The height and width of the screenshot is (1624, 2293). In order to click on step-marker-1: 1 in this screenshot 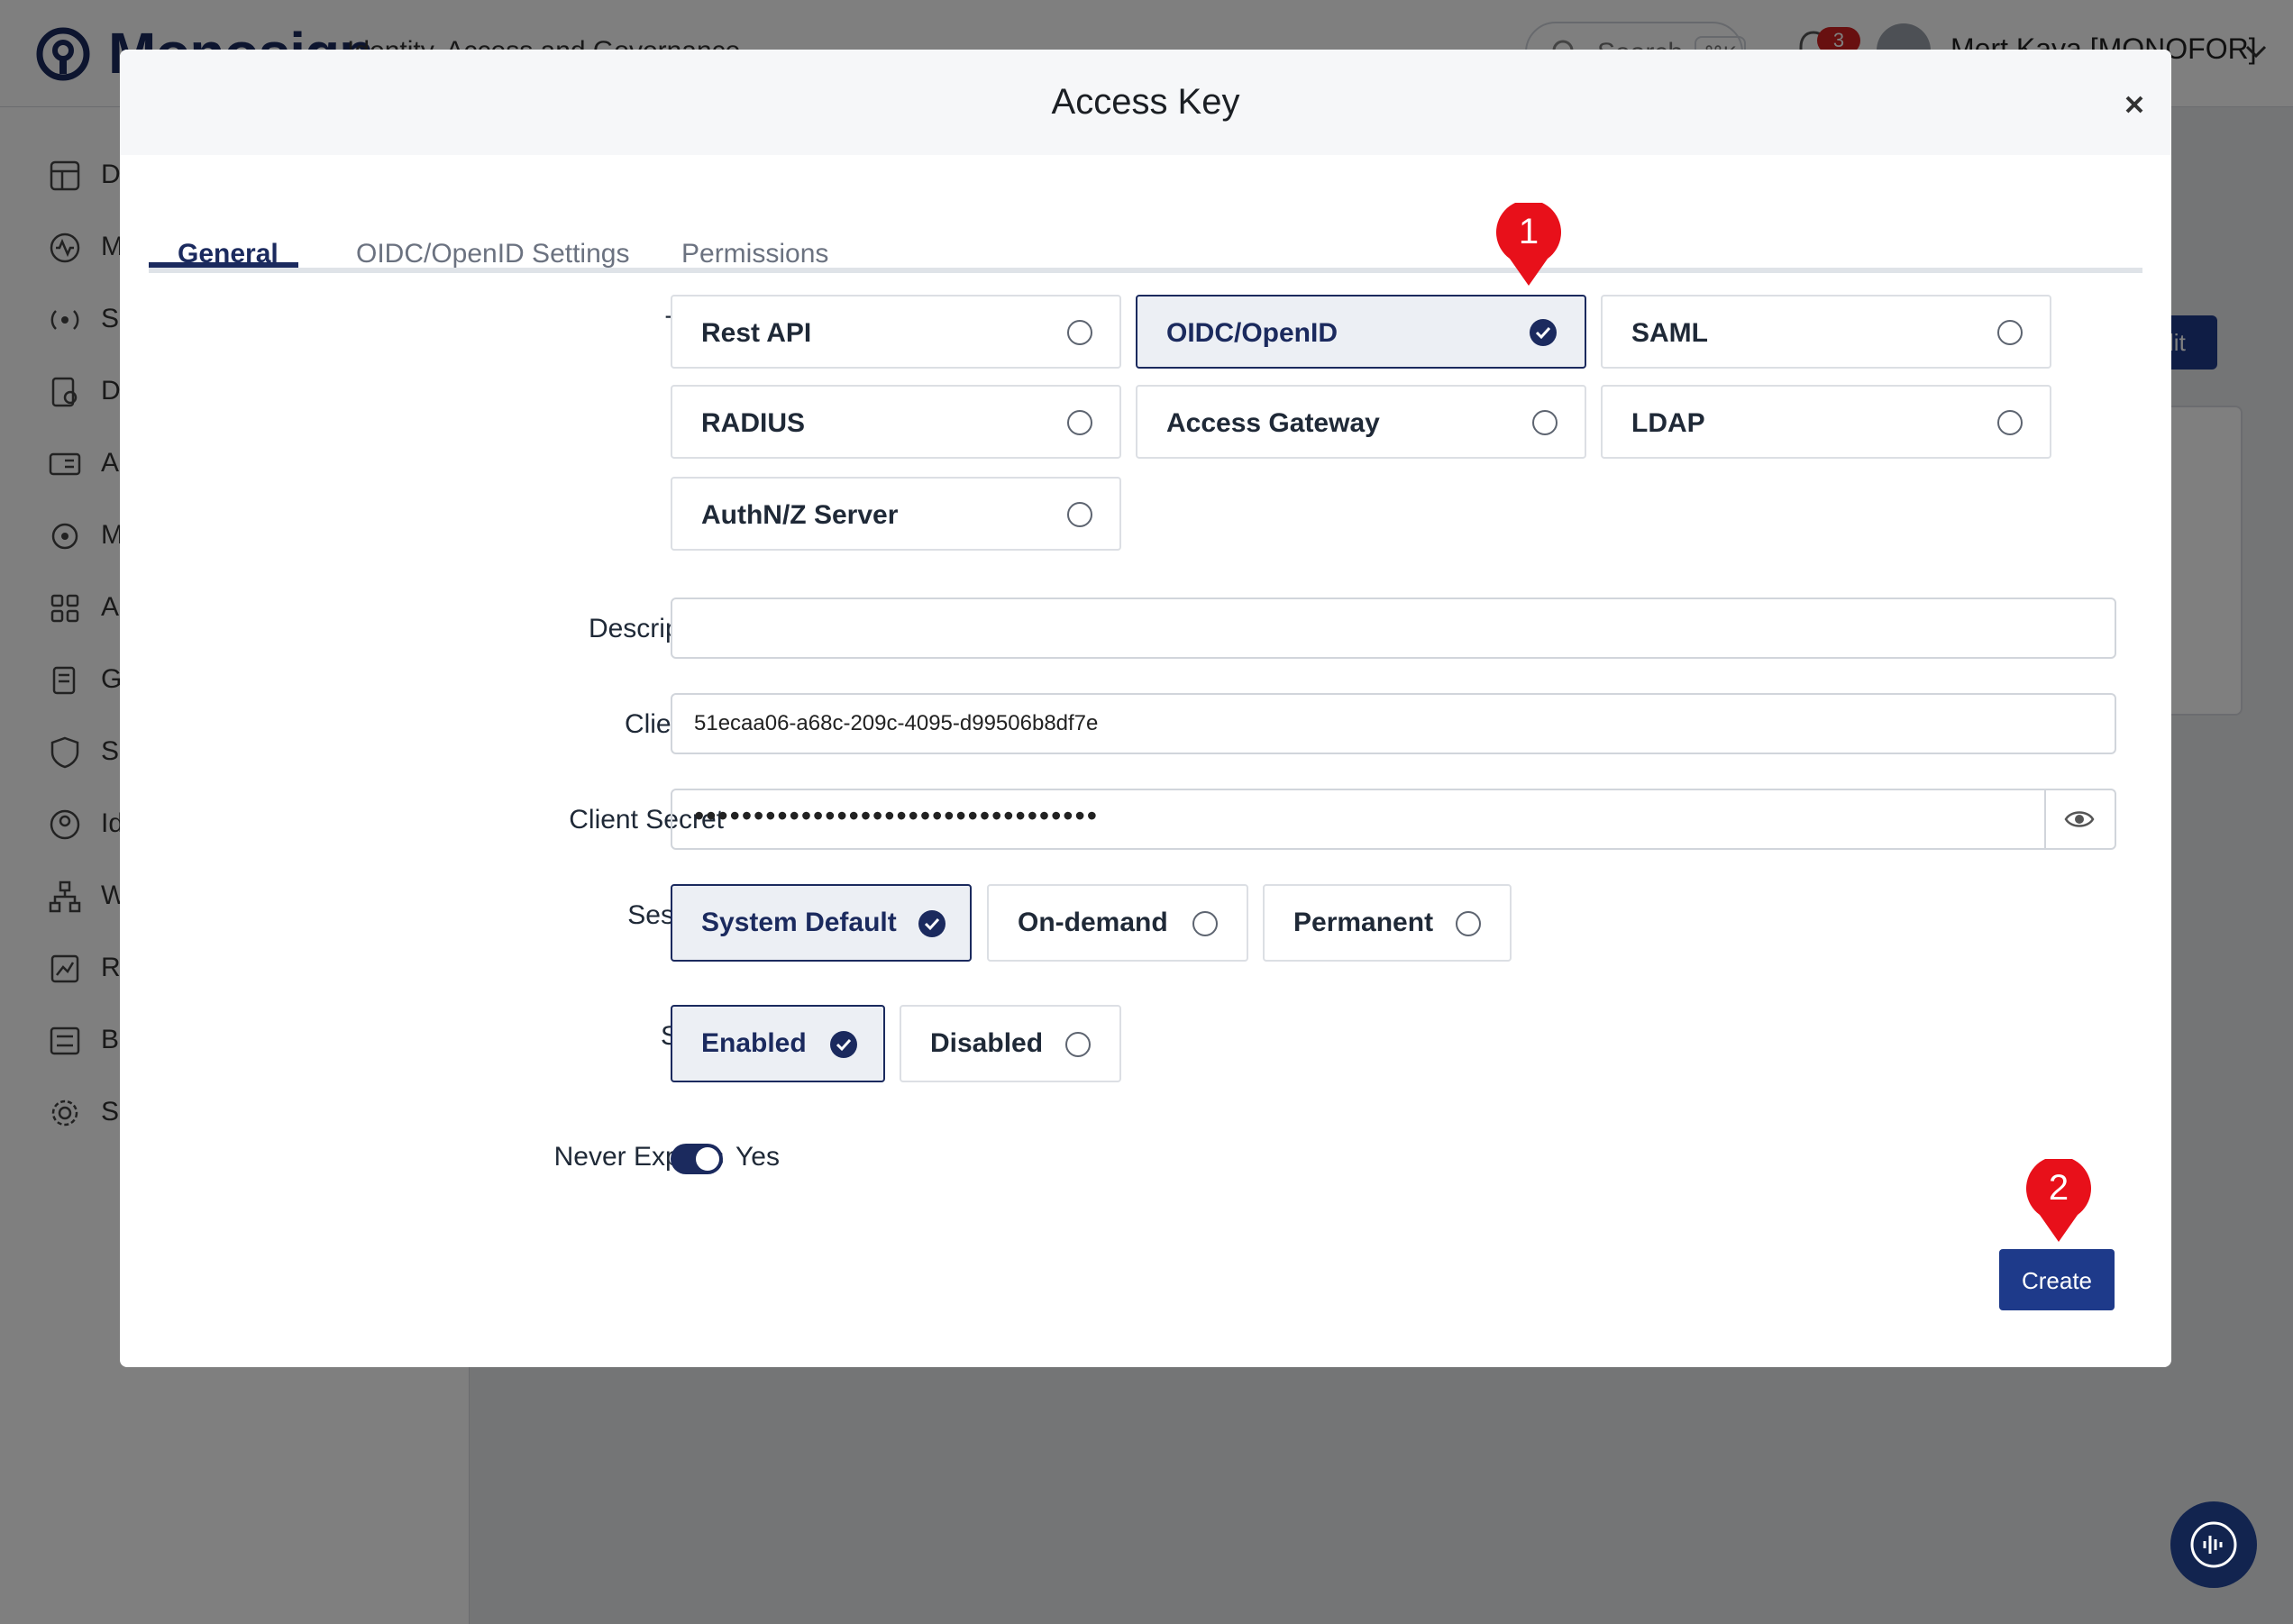, I will do `click(1528, 243)`.